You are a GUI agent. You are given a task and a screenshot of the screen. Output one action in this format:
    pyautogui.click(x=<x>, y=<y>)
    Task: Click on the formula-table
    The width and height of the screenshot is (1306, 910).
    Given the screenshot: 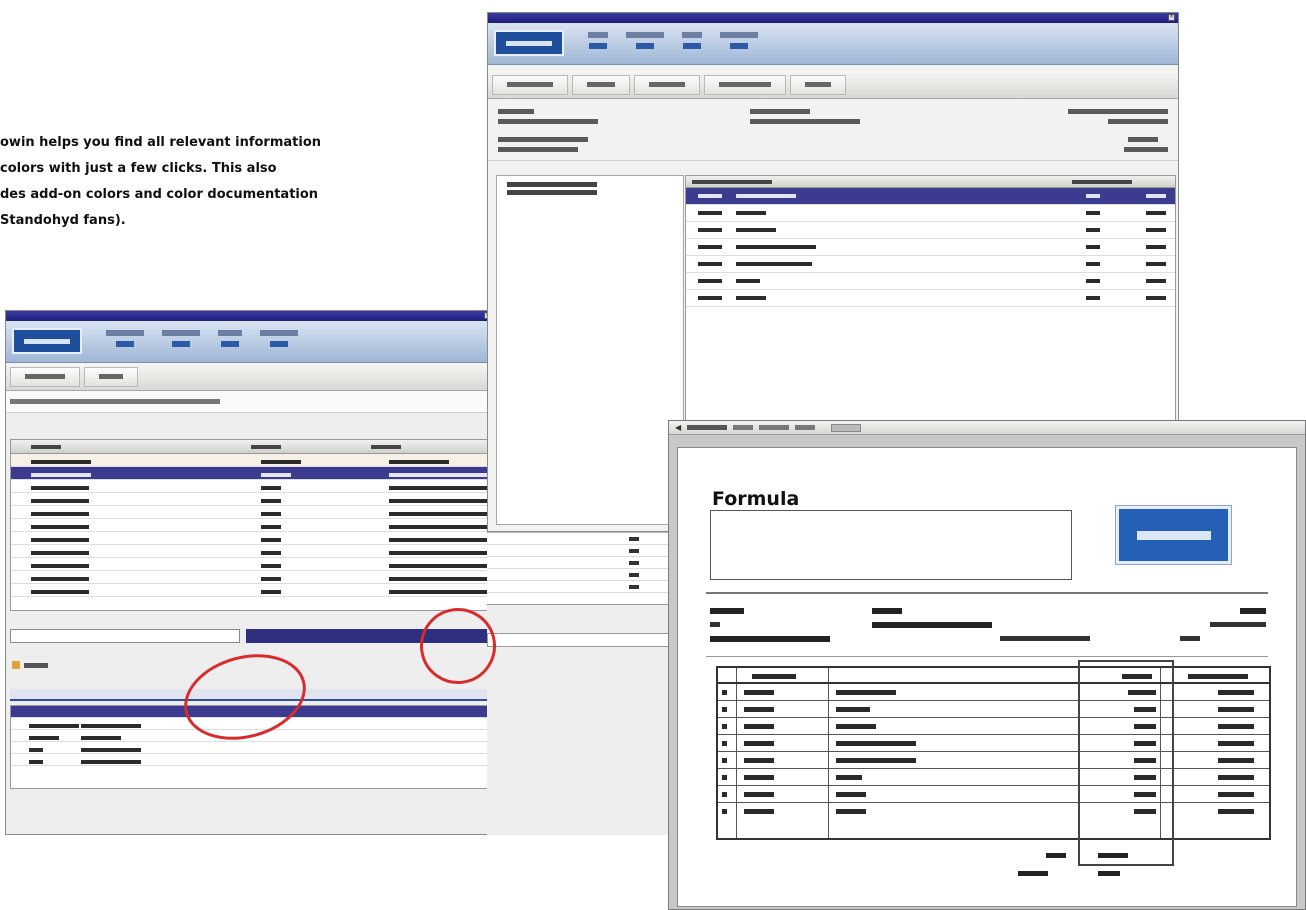 What is the action you would take?
    pyautogui.click(x=993, y=753)
    